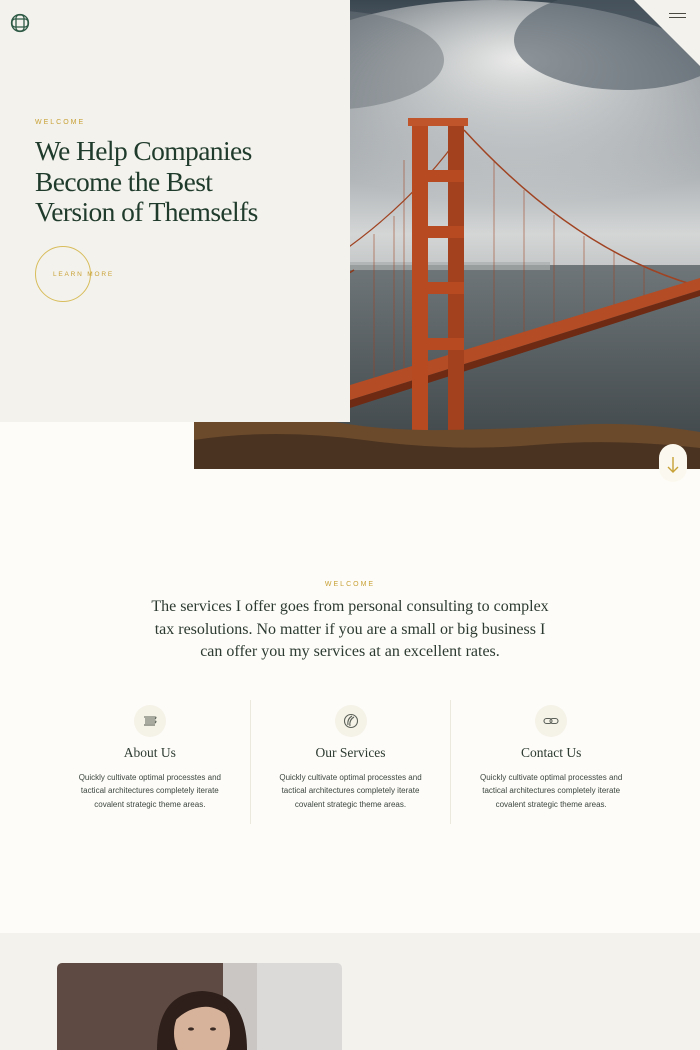 The height and width of the screenshot is (1050, 700). I want to click on feature-title: About Us, so click(150, 753).